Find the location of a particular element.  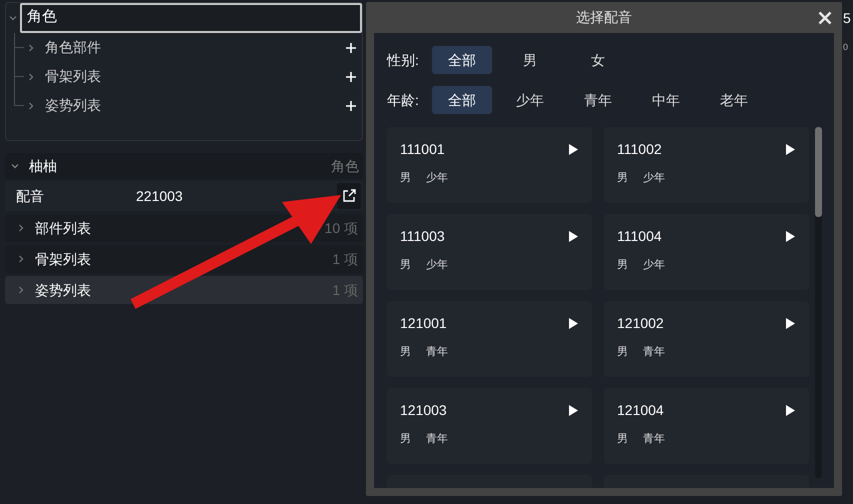

voice-id: 111003 is located at coordinates (422, 236).